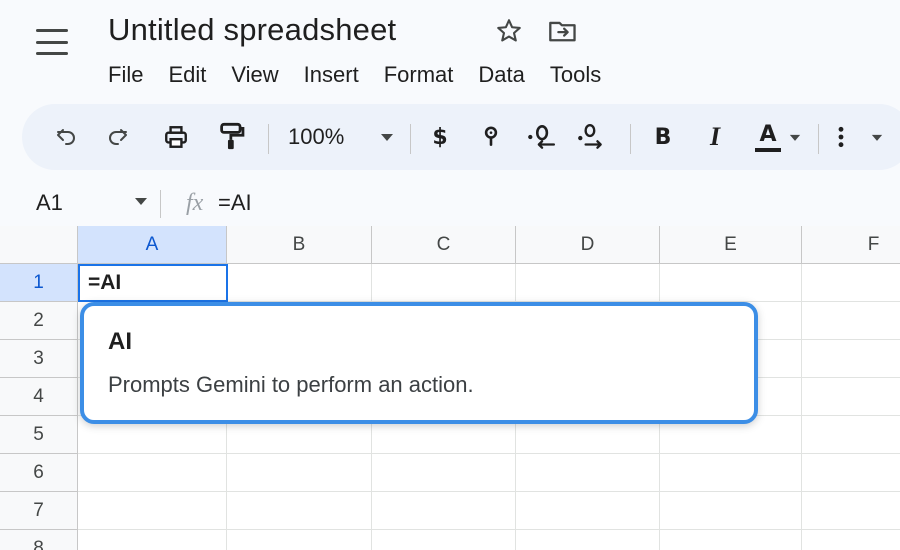  What do you see at coordinates (39, 435) in the screenshot?
I see `row-header-5: 5` at bounding box center [39, 435].